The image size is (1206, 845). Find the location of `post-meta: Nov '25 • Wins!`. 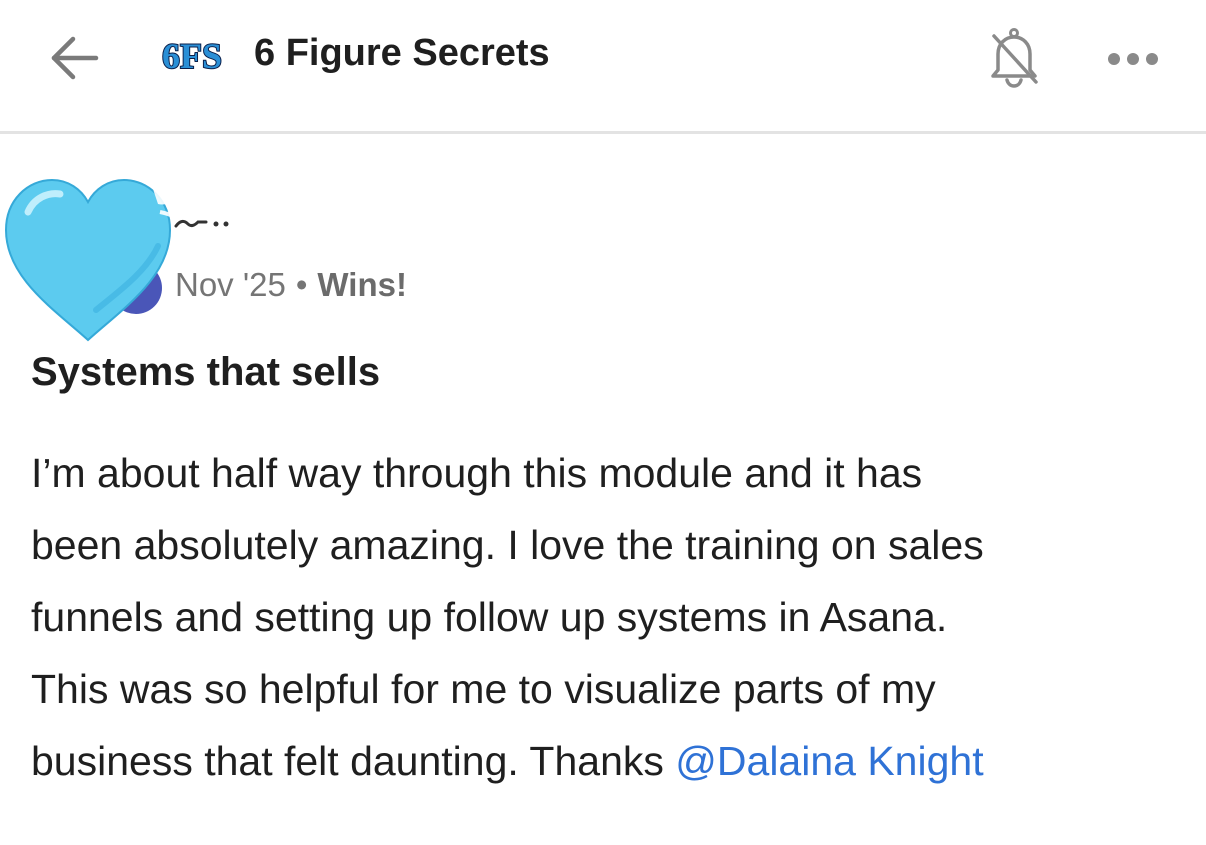

post-meta: Nov '25 • Wins! is located at coordinates (291, 285).